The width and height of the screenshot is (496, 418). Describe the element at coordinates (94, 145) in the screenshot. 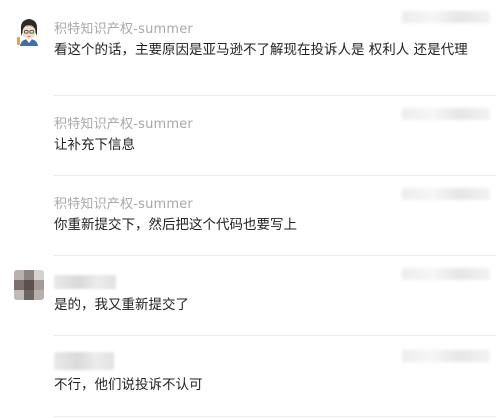

I see `comment-text: 让补充下信息` at that location.